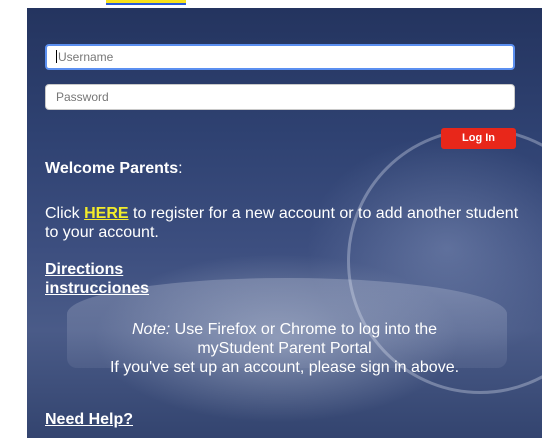 The image size is (543, 438). Describe the element at coordinates (304, 329) in the screenshot. I see `note-line1: Use Firefox or Chrome to log into the` at that location.